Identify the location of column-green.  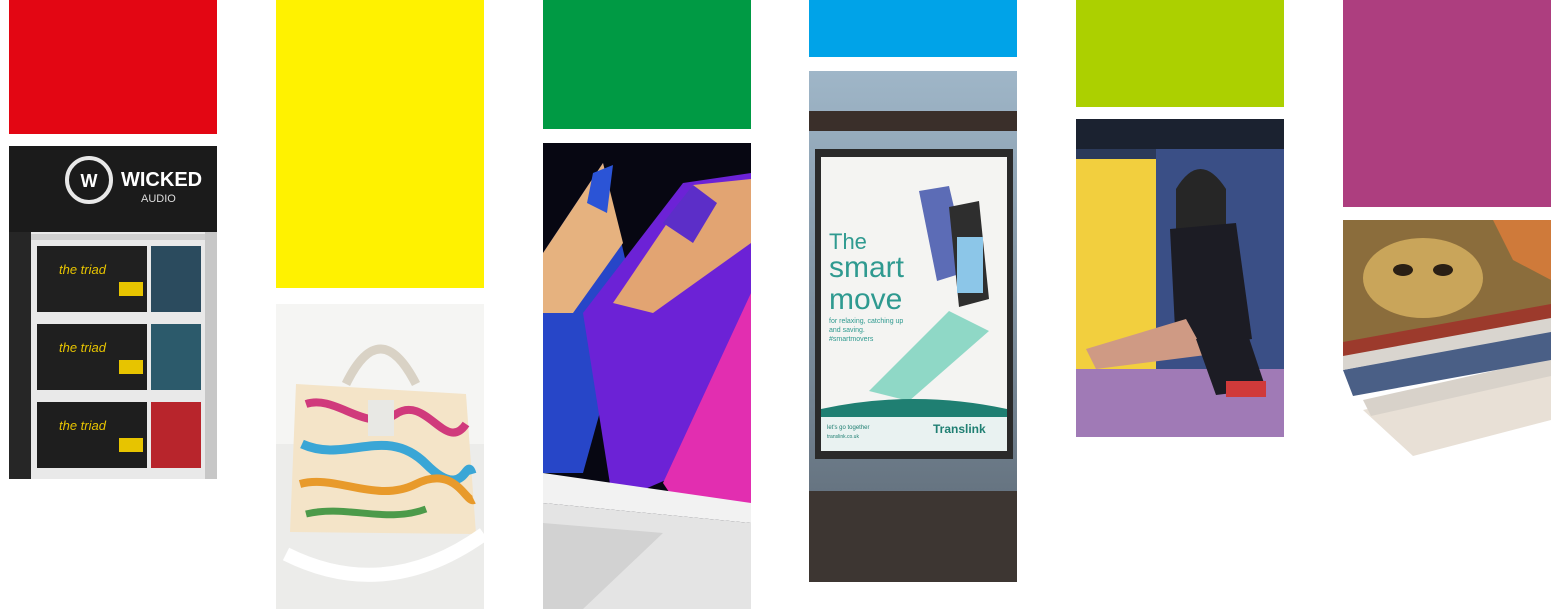
(647, 304).